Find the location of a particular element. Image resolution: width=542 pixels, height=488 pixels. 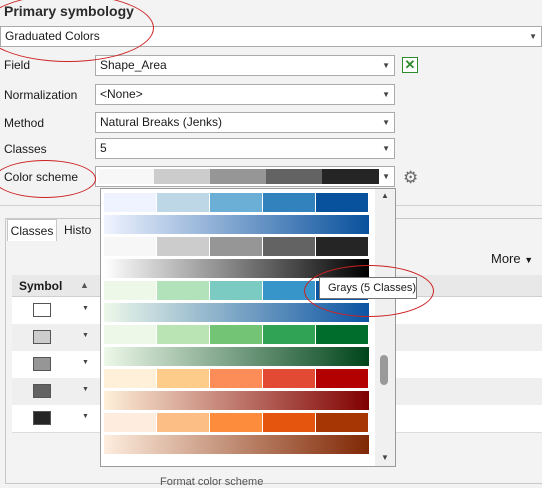

method-value: Natural Breaks (Jenks) is located at coordinates (161, 122).